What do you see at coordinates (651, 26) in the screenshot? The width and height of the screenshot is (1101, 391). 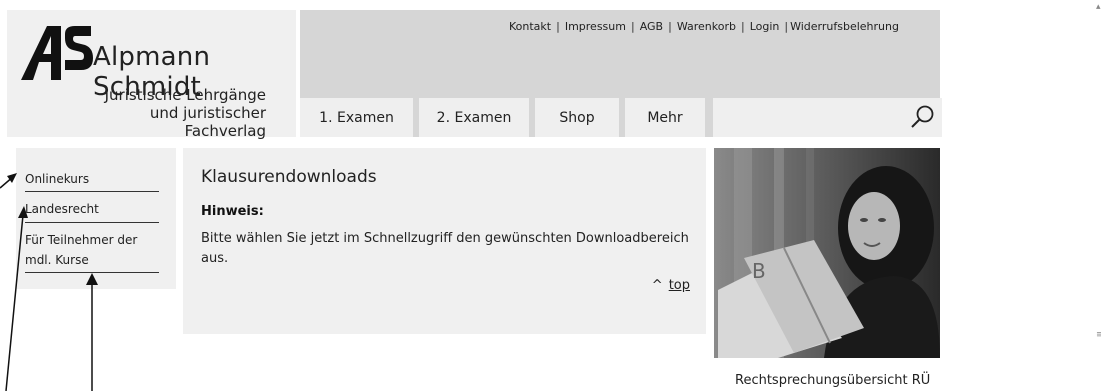 I see `topnav-agb: AGB` at bounding box center [651, 26].